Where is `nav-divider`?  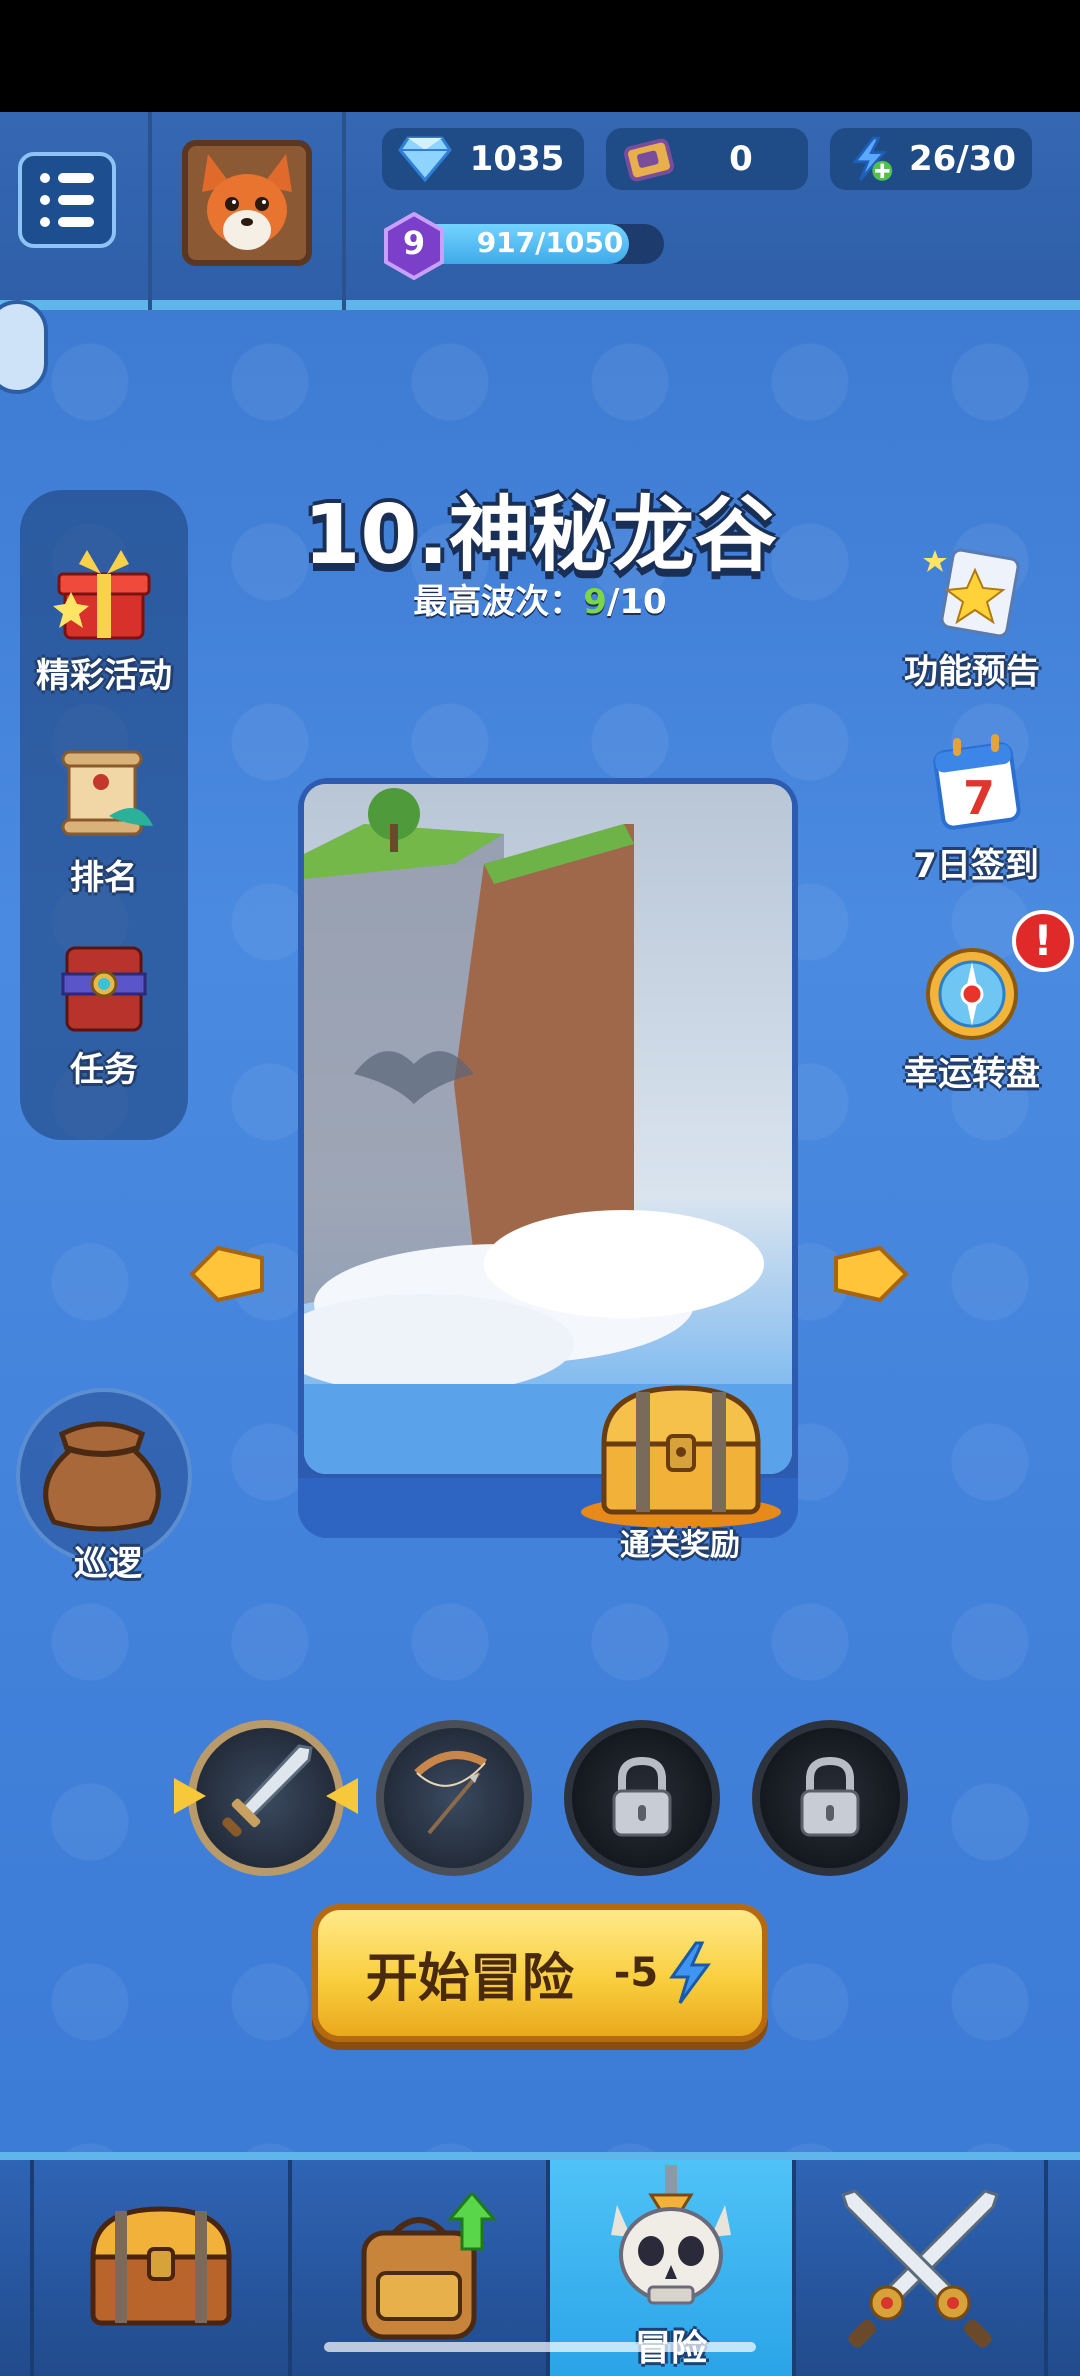 nav-divider is located at coordinates (1046, 2268).